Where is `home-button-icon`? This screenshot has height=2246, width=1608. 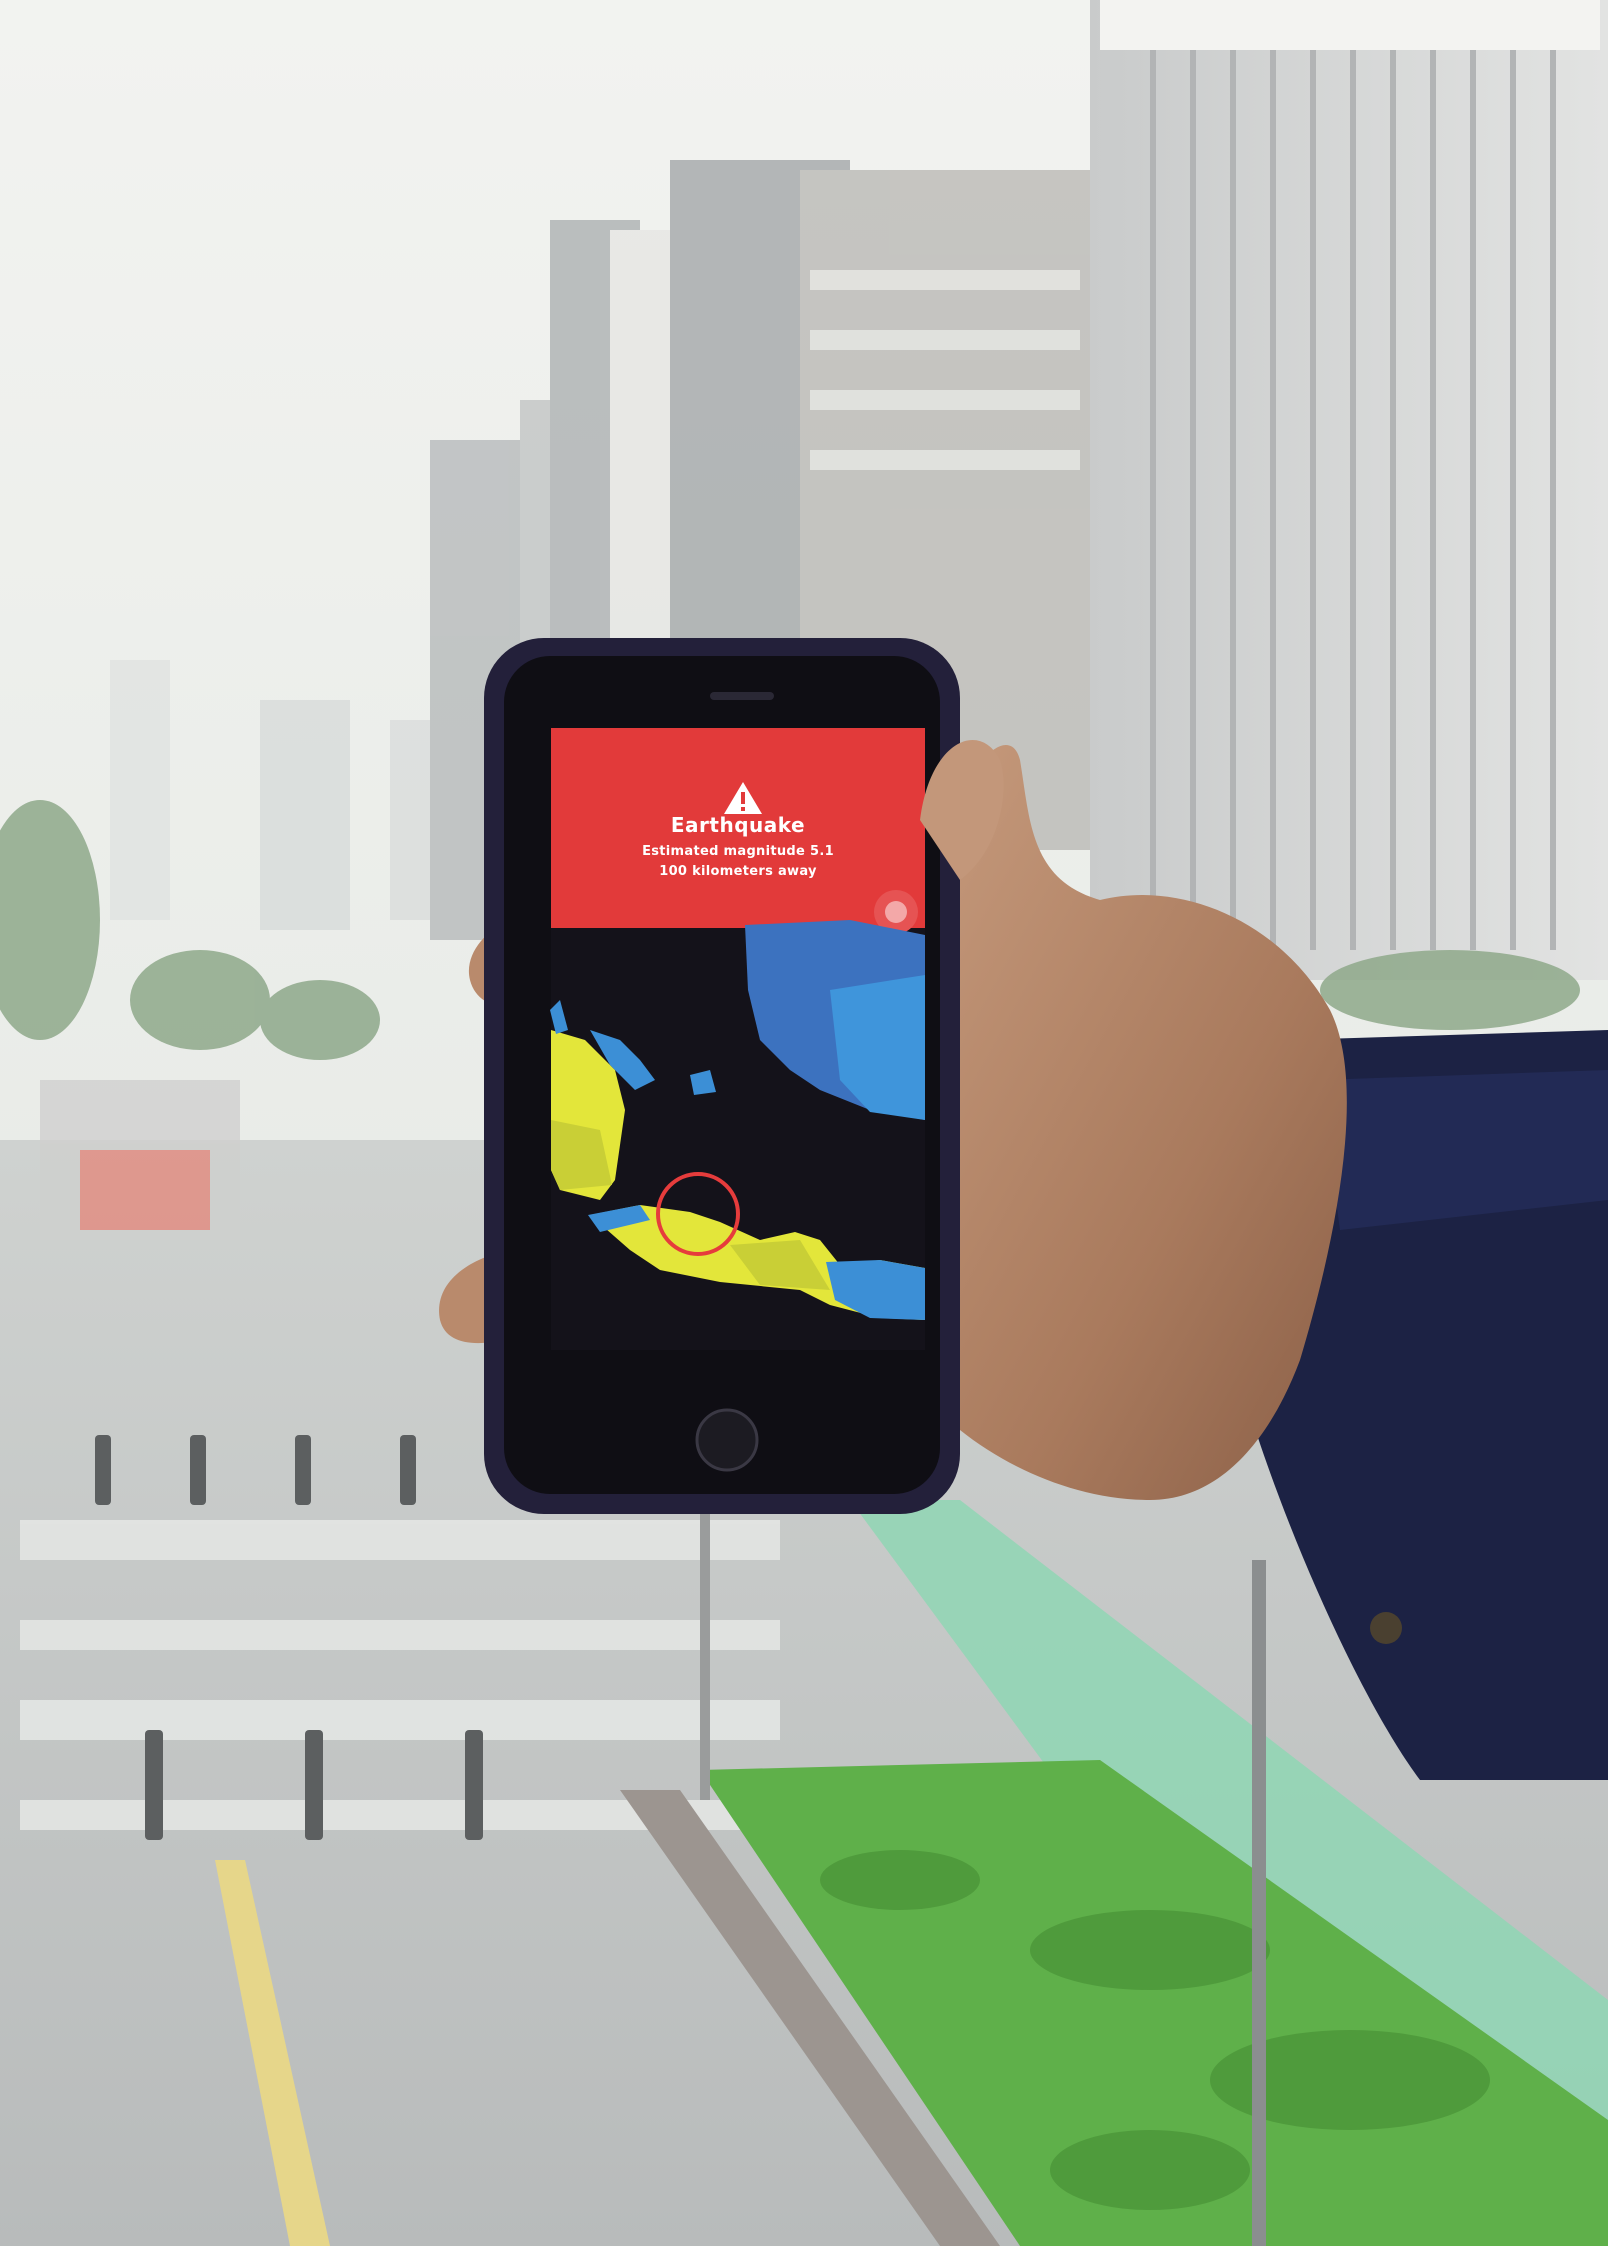
home-button-icon is located at coordinates (727, 1440).